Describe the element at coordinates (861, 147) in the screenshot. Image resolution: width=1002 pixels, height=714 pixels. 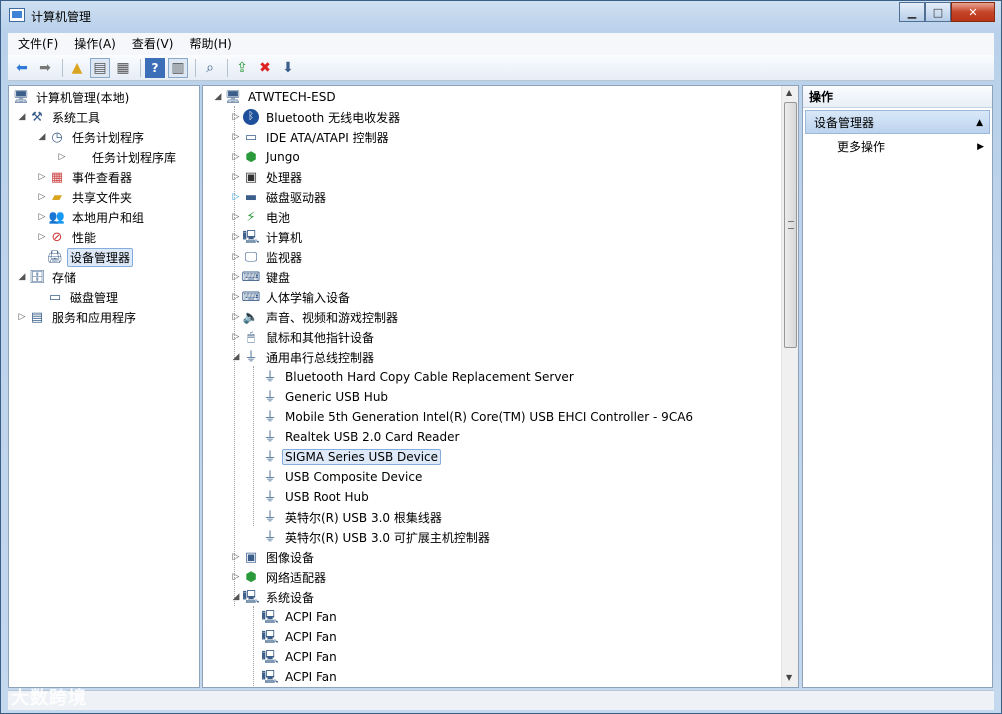
I see `more-actions-label: 更多操作` at that location.